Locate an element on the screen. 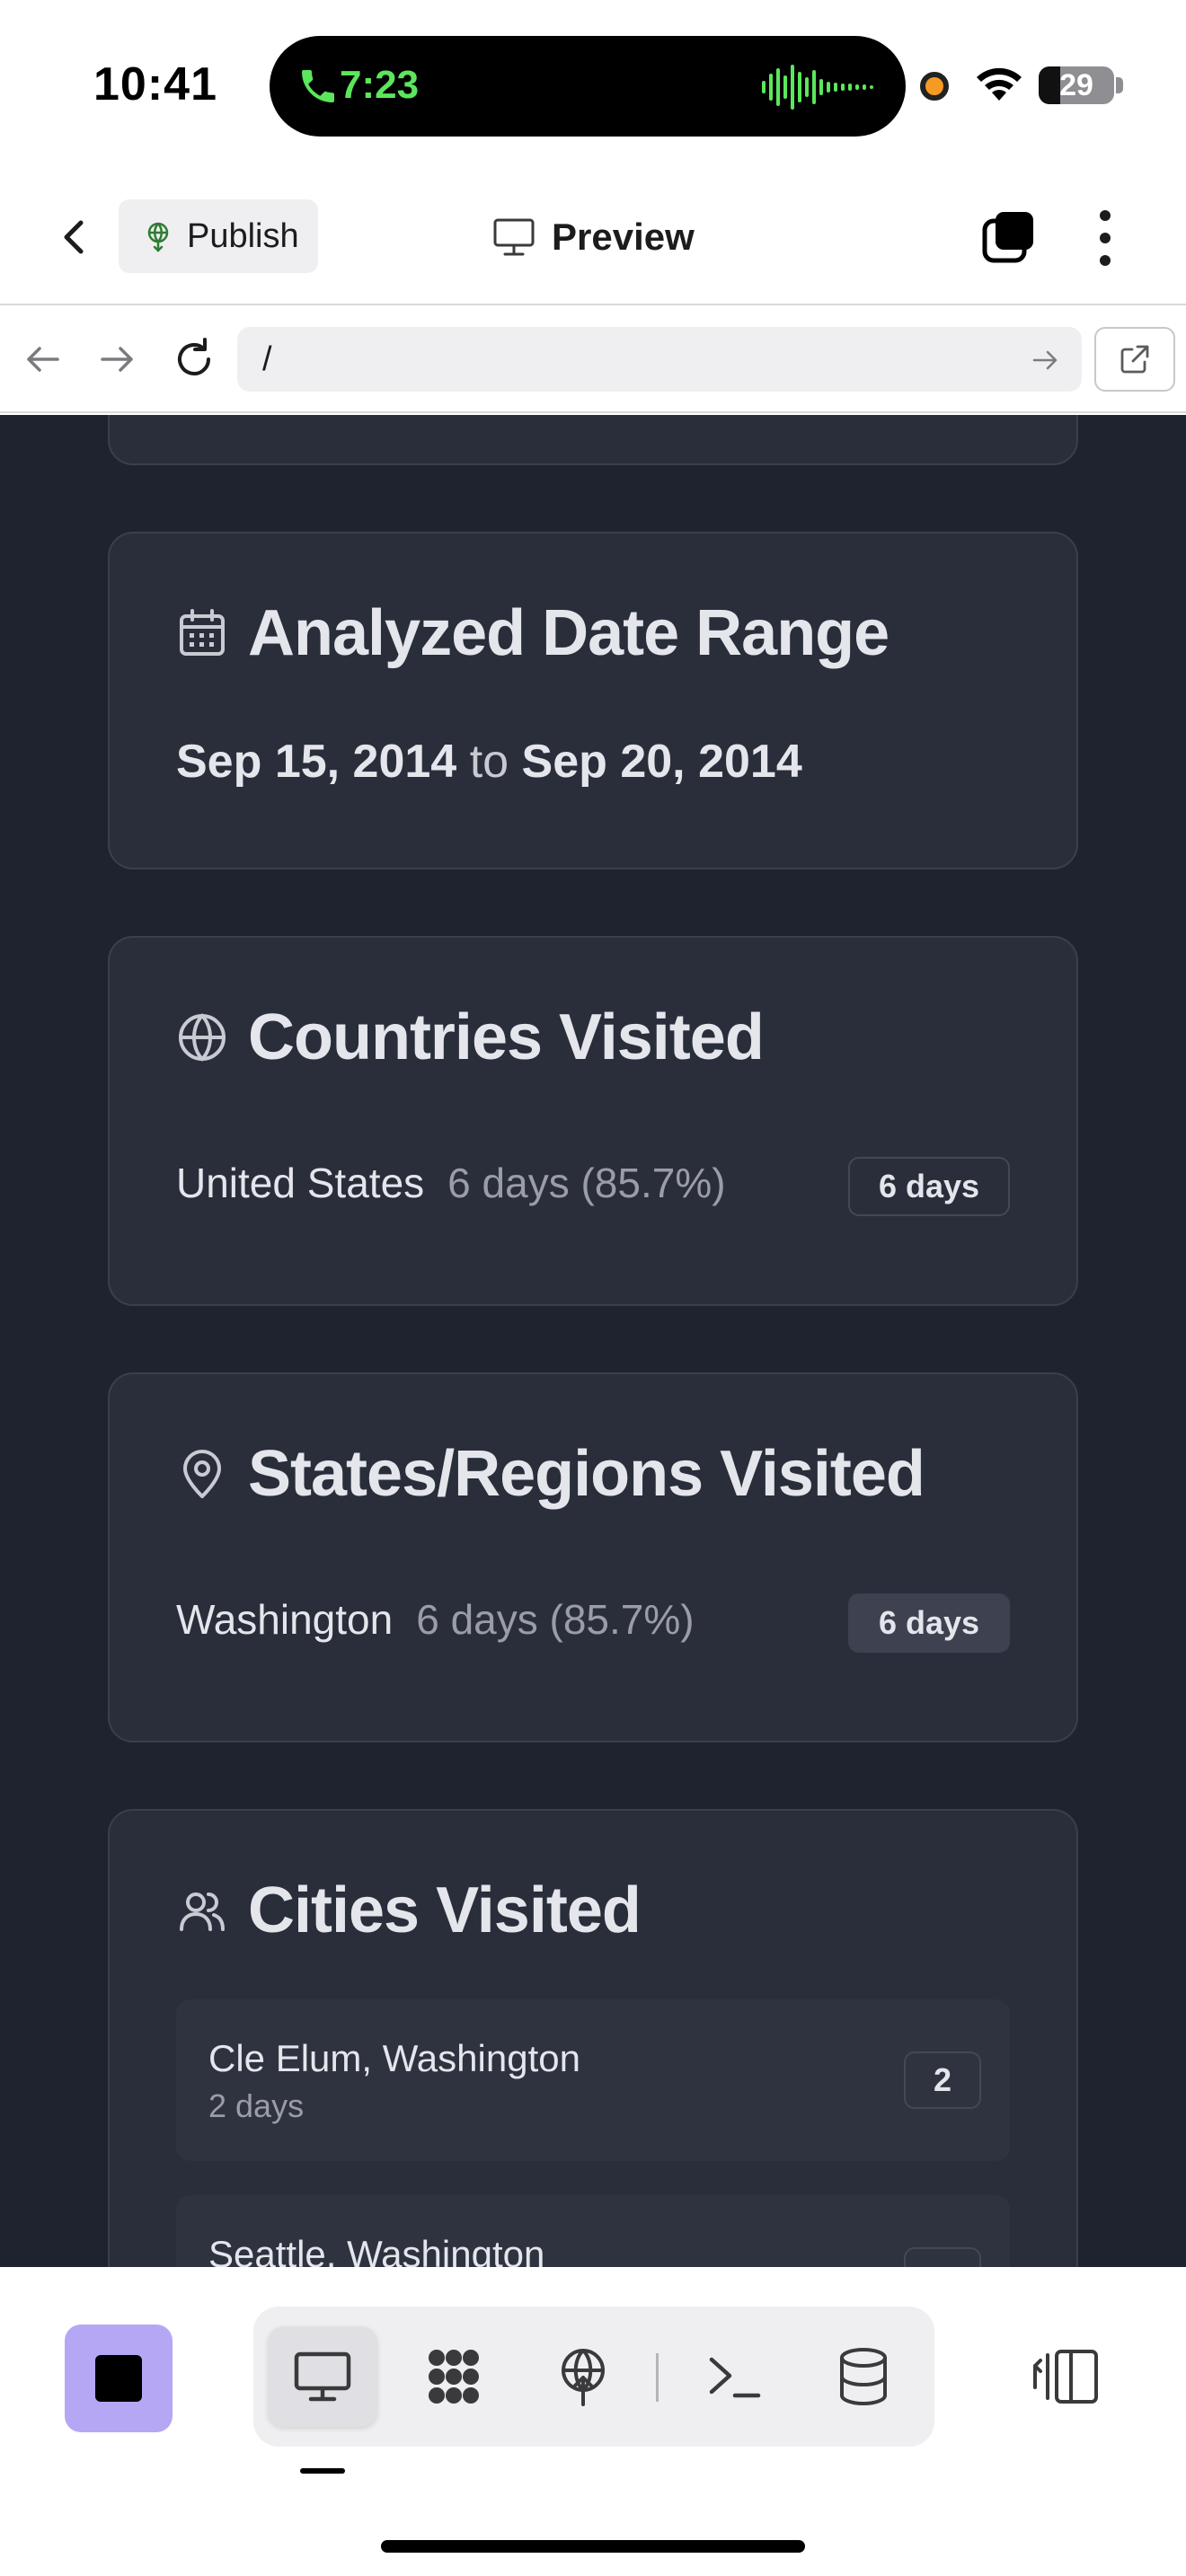  countries-heading: Countries Visited is located at coordinates (470, 1037).